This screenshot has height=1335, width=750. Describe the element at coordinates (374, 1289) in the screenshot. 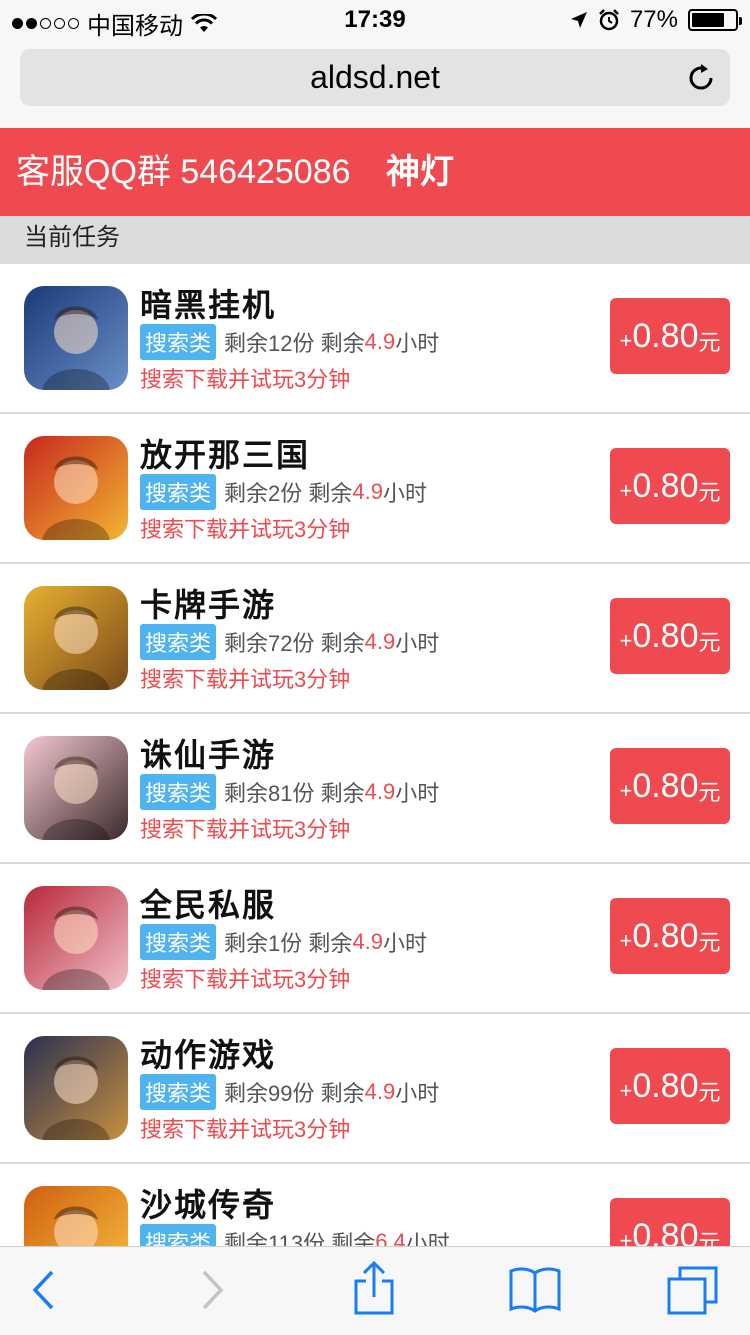

I see `share-icon` at that location.